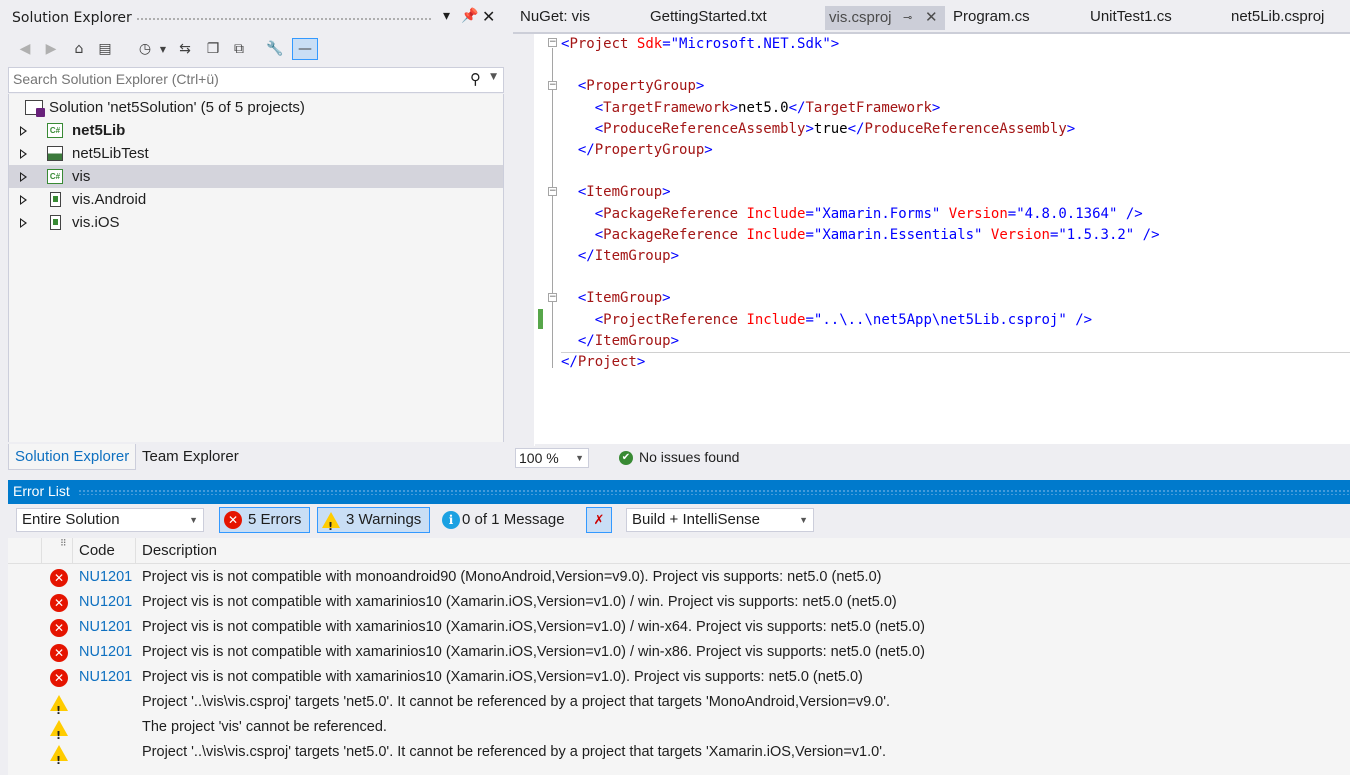  Describe the element at coordinates (185, 49) in the screenshot. I see `sync-with-document-icon: ⇆` at that location.